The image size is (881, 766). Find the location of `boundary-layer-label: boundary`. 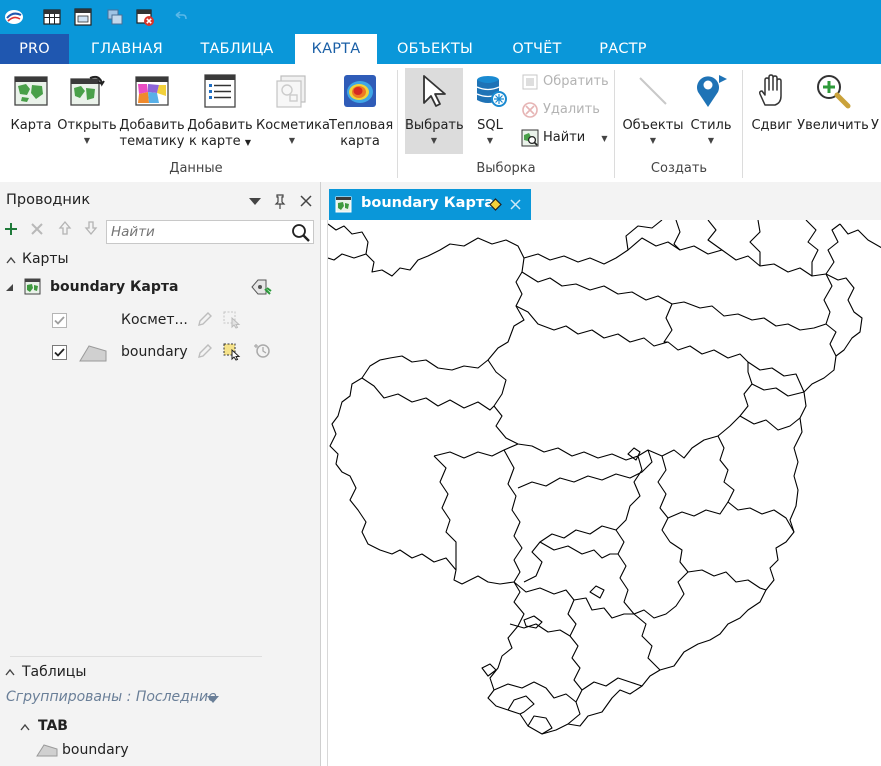

boundary-layer-label: boundary is located at coordinates (154, 352).